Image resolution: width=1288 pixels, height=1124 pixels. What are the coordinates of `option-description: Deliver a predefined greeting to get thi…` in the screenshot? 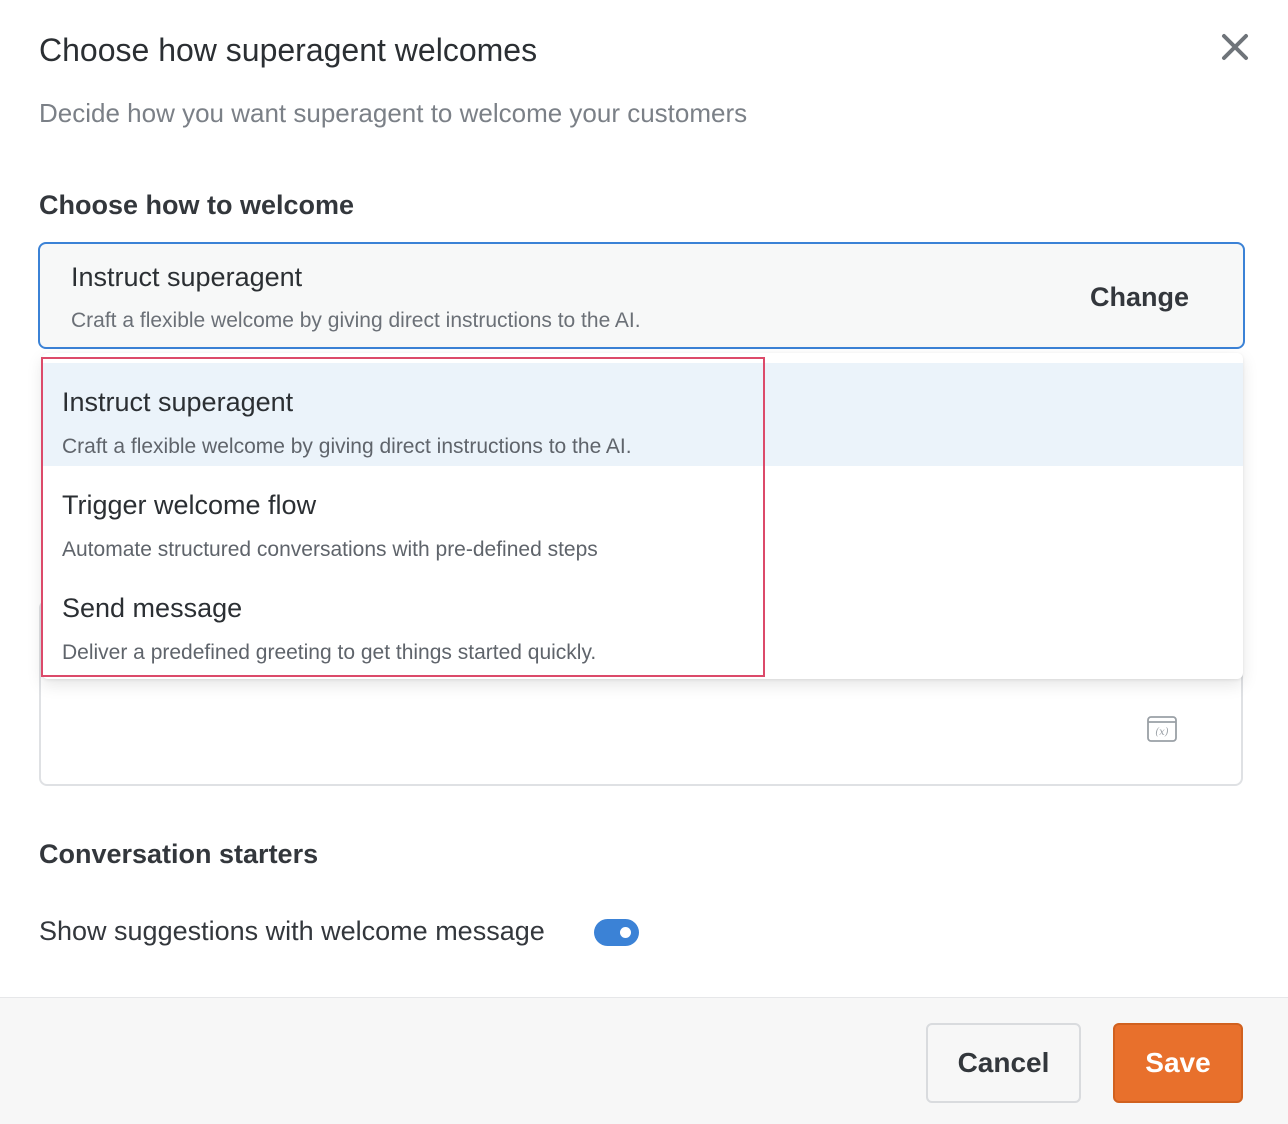 It's located at (329, 652).